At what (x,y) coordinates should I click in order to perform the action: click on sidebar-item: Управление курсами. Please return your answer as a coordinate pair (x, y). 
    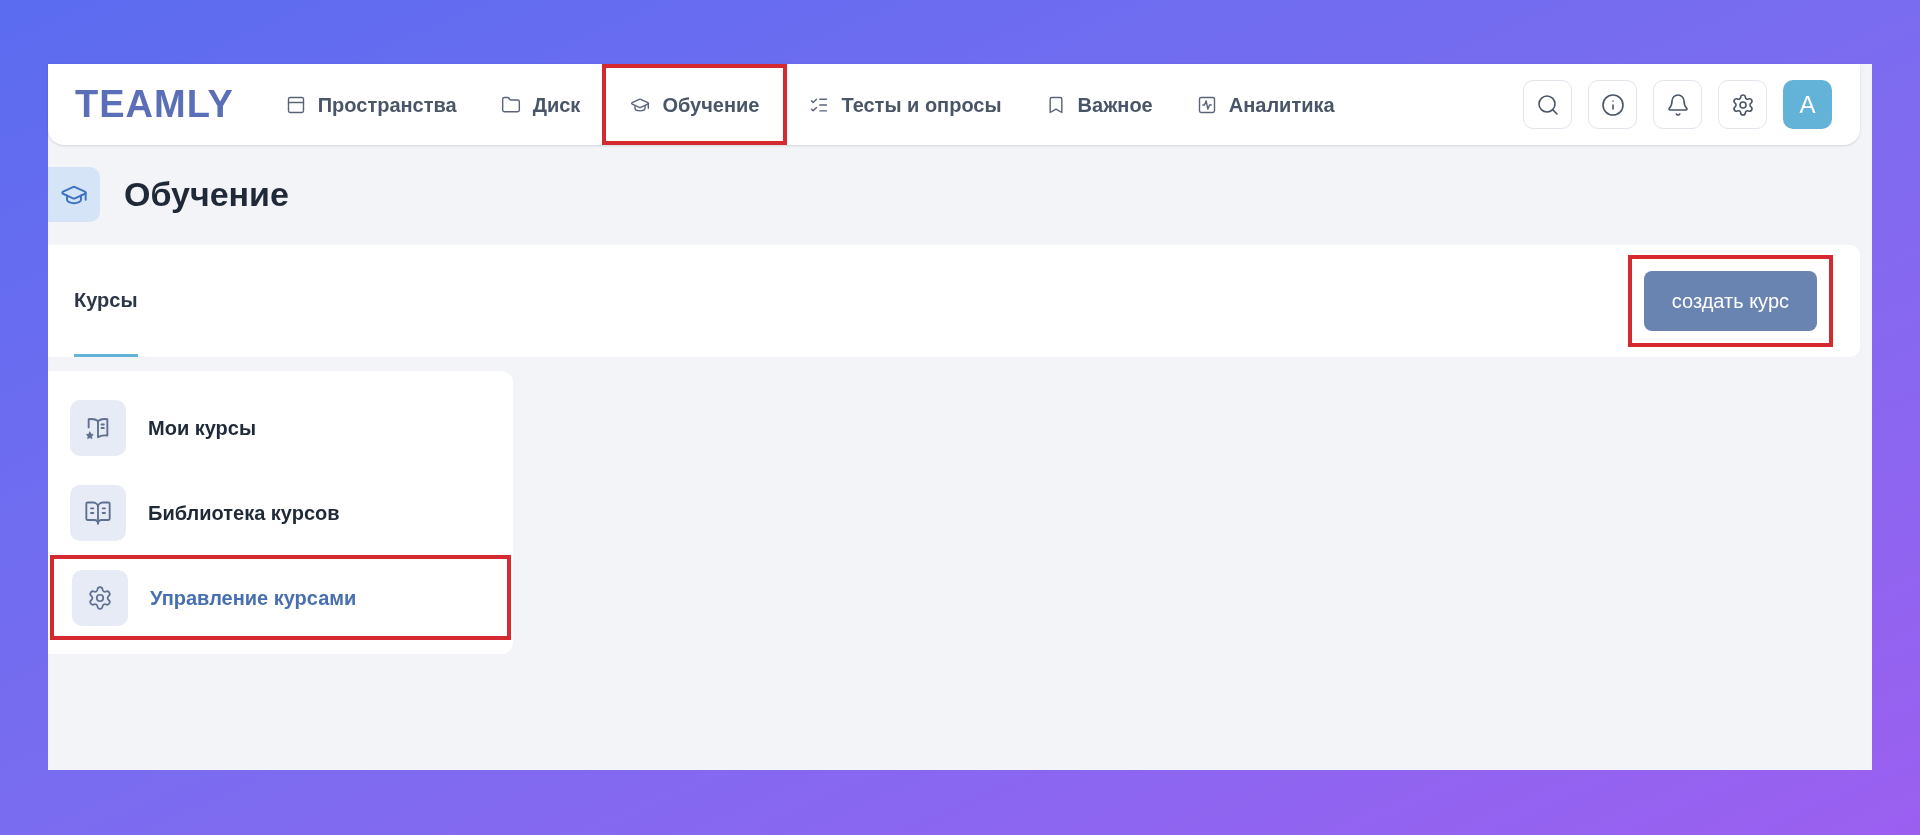
    Looking at the image, I should click on (280, 597).